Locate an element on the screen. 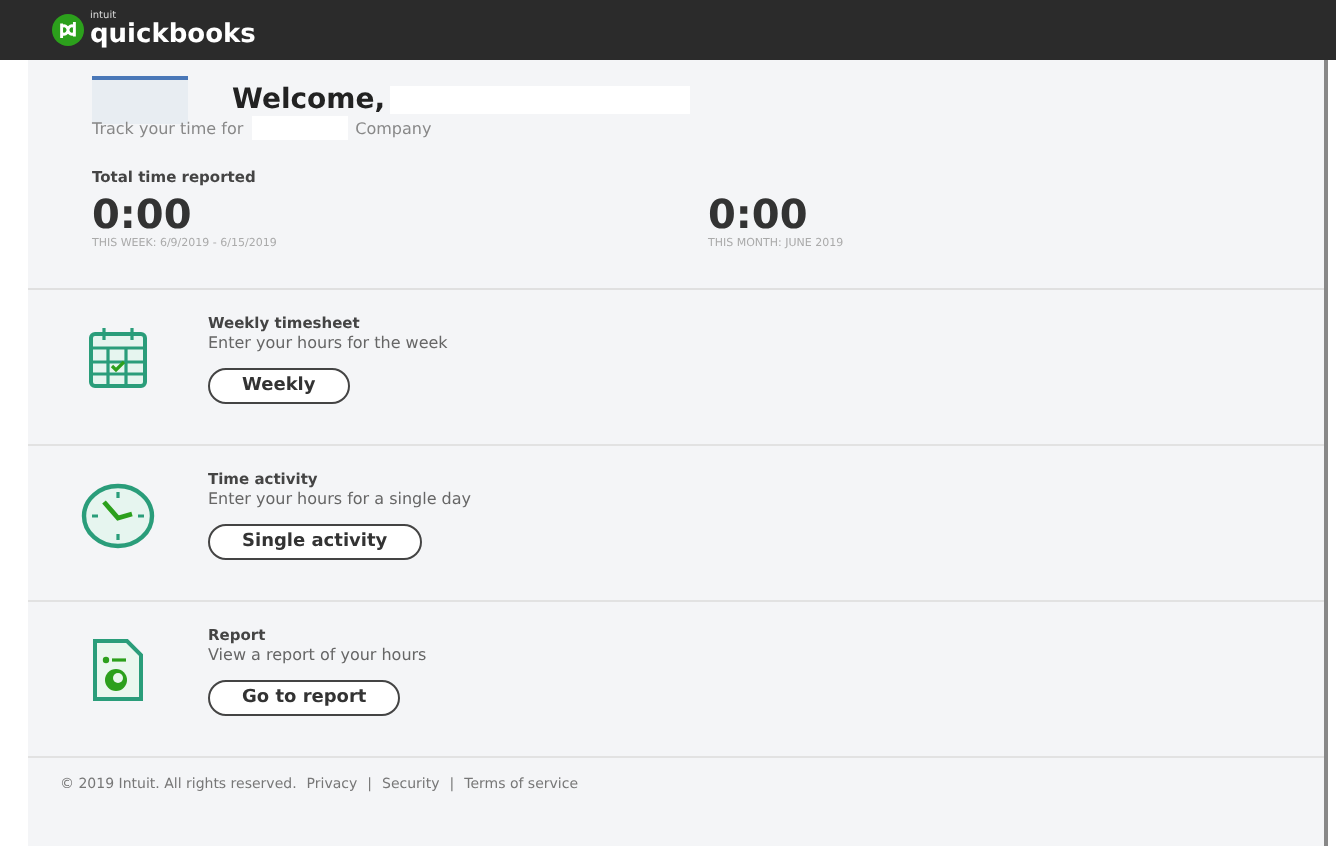 Image resolution: width=1336 pixels, height=846 pixels. action-description: Enter your hours for a single day is located at coordinates (340, 499).